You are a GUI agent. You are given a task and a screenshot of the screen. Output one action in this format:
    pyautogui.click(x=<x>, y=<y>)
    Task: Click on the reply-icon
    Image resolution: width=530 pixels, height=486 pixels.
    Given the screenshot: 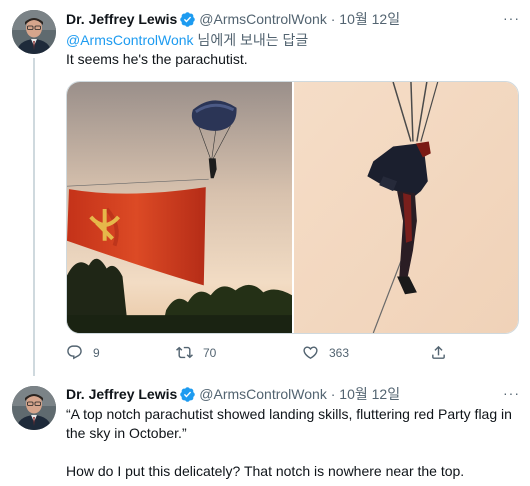 What is the action you would take?
    pyautogui.click(x=79, y=352)
    